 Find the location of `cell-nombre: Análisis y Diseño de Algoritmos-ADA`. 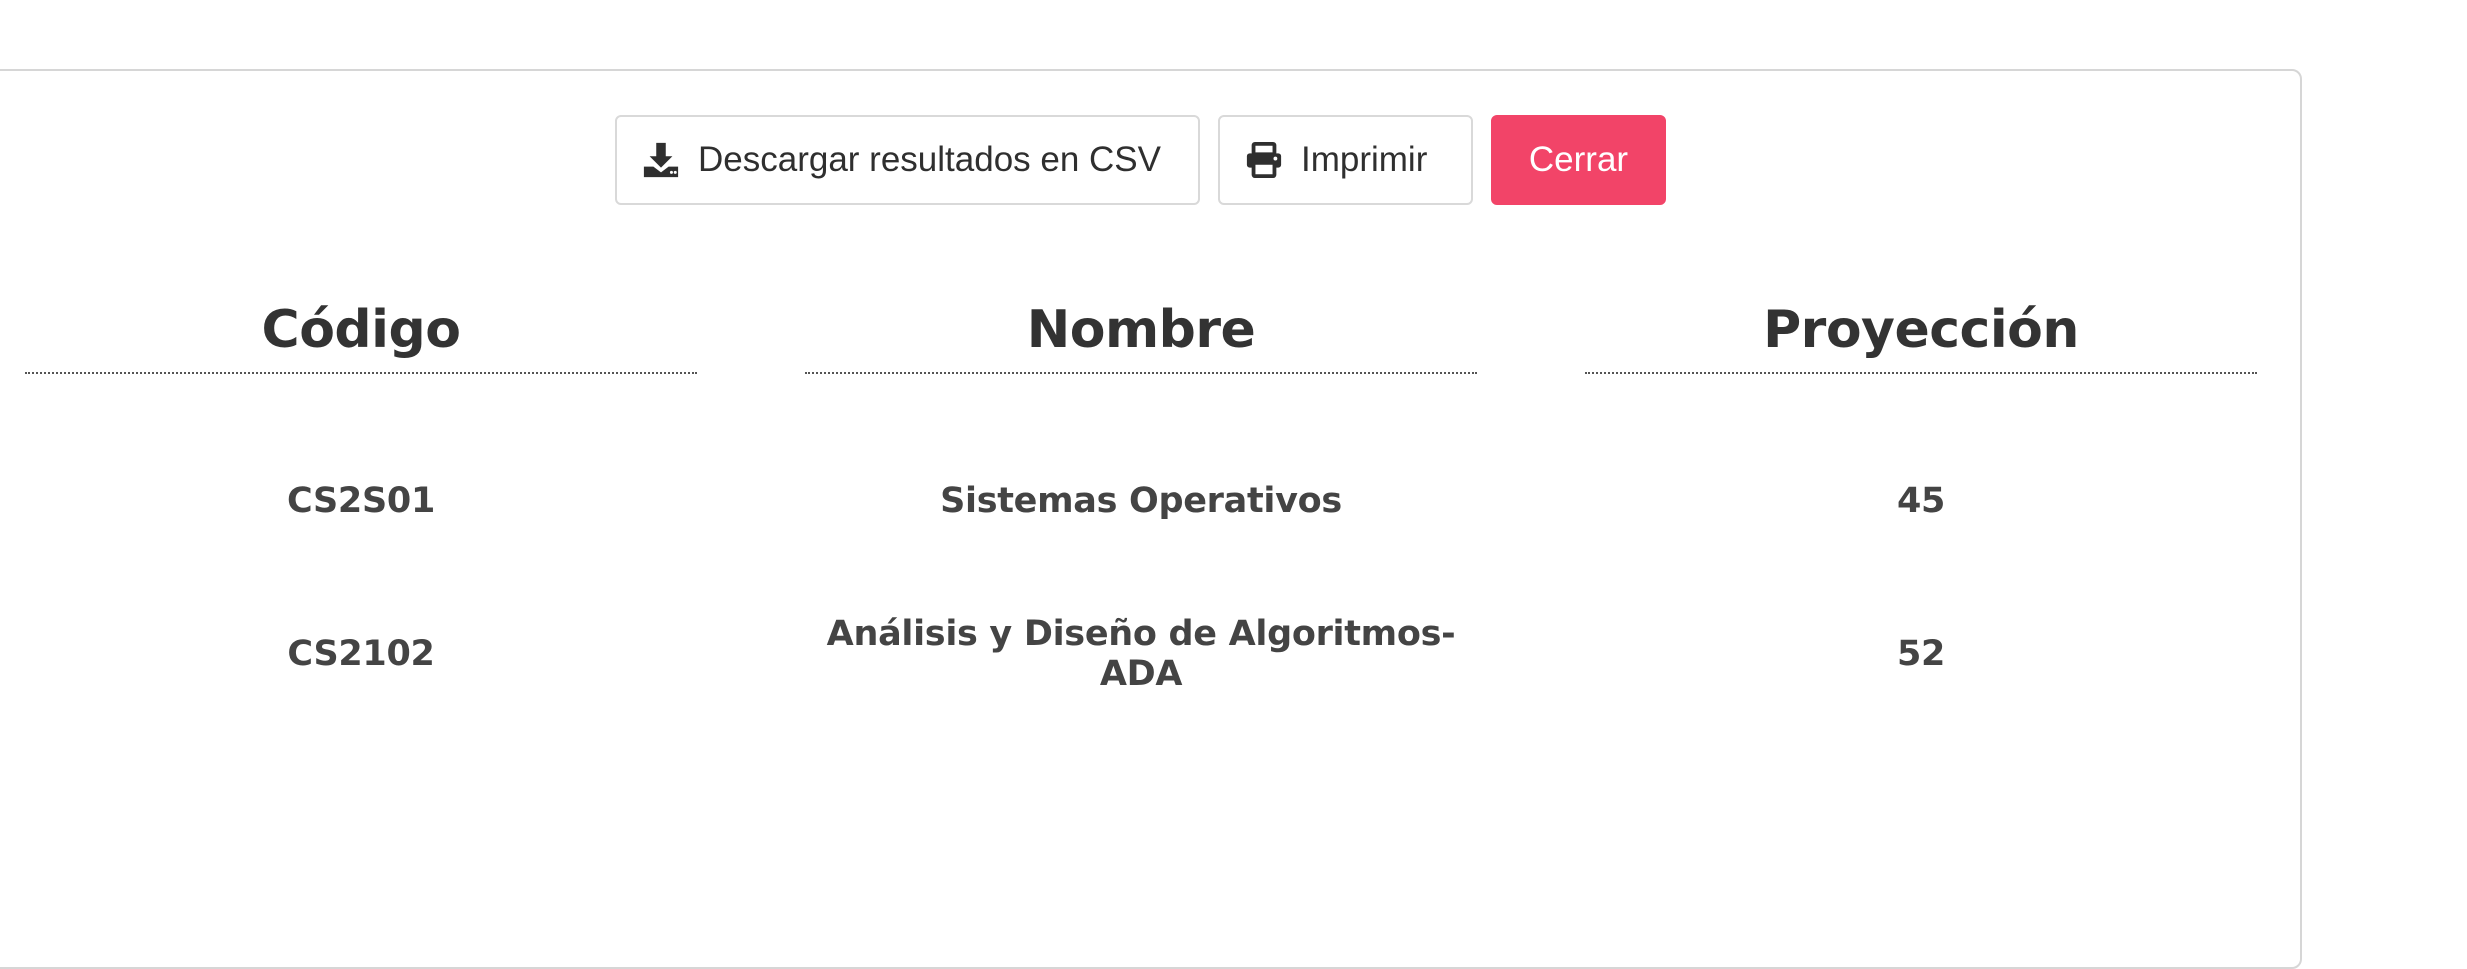

cell-nombre: Análisis y Diseño de Algoritmos-ADA is located at coordinates (1141, 653).